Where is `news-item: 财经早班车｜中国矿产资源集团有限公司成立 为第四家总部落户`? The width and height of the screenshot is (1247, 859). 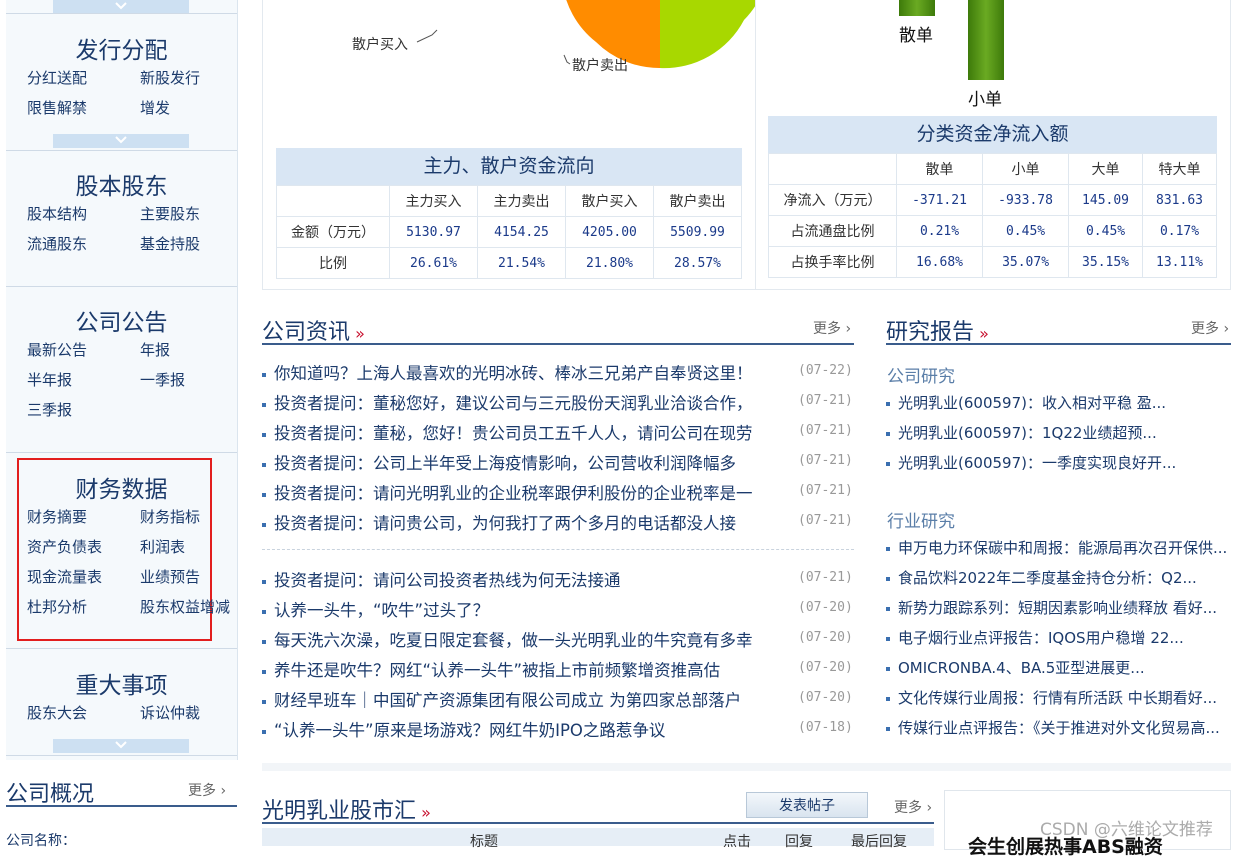 news-item: 财经早班车｜中国矿产资源集团有限公司成立 为第四家总部落户 is located at coordinates (501, 699).